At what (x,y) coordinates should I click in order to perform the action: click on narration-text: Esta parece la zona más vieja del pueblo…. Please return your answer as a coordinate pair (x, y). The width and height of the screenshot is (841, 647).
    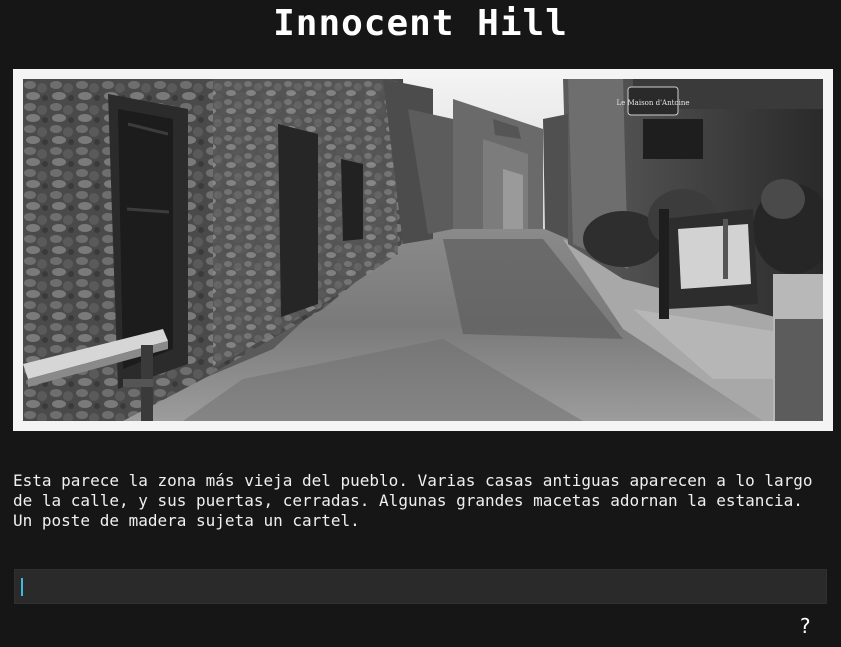
    Looking at the image, I should click on (413, 500).